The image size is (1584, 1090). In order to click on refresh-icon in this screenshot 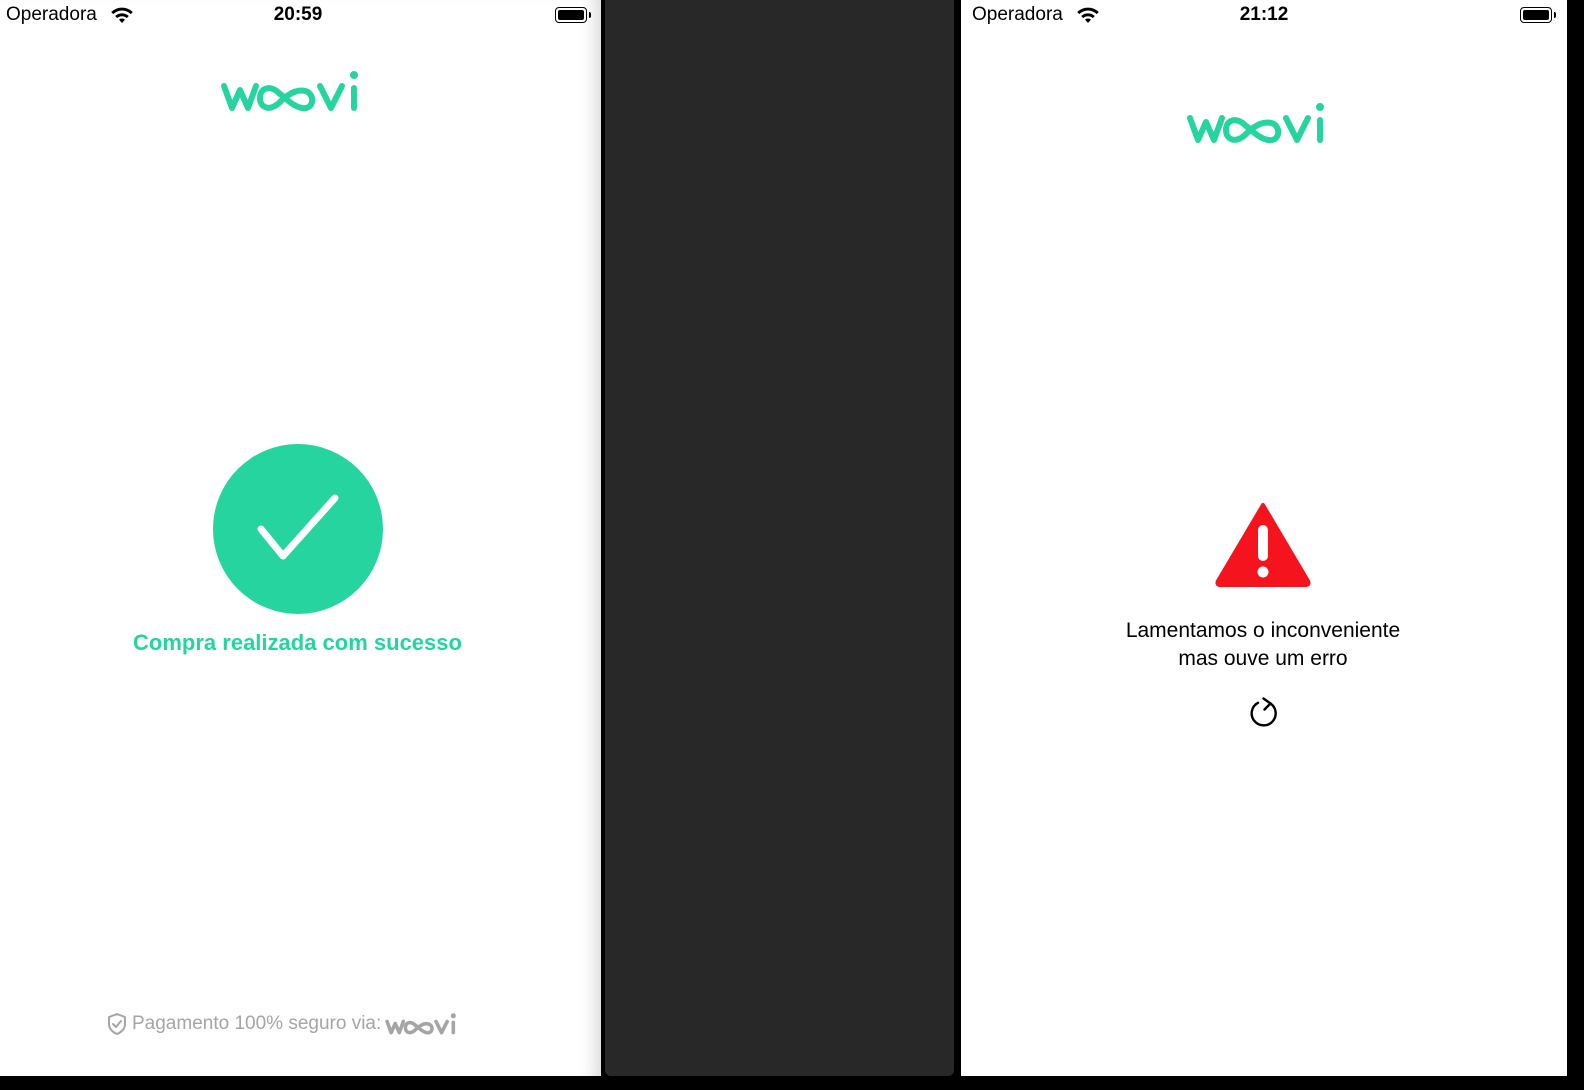, I will do `click(1264, 714)`.